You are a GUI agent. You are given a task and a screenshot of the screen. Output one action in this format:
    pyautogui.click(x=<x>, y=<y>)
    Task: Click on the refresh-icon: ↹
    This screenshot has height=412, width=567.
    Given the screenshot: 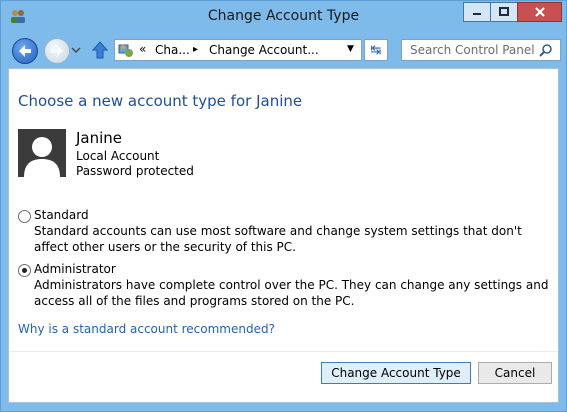 What is the action you would take?
    pyautogui.click(x=376, y=50)
    